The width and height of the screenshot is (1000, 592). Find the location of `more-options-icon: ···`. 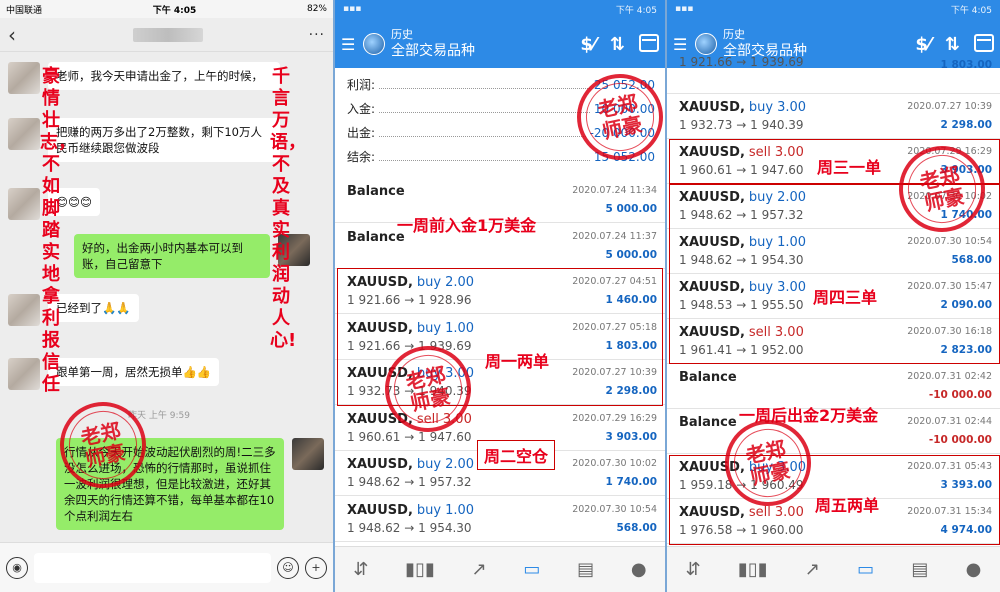

more-options-icon: ··· is located at coordinates (317, 35).